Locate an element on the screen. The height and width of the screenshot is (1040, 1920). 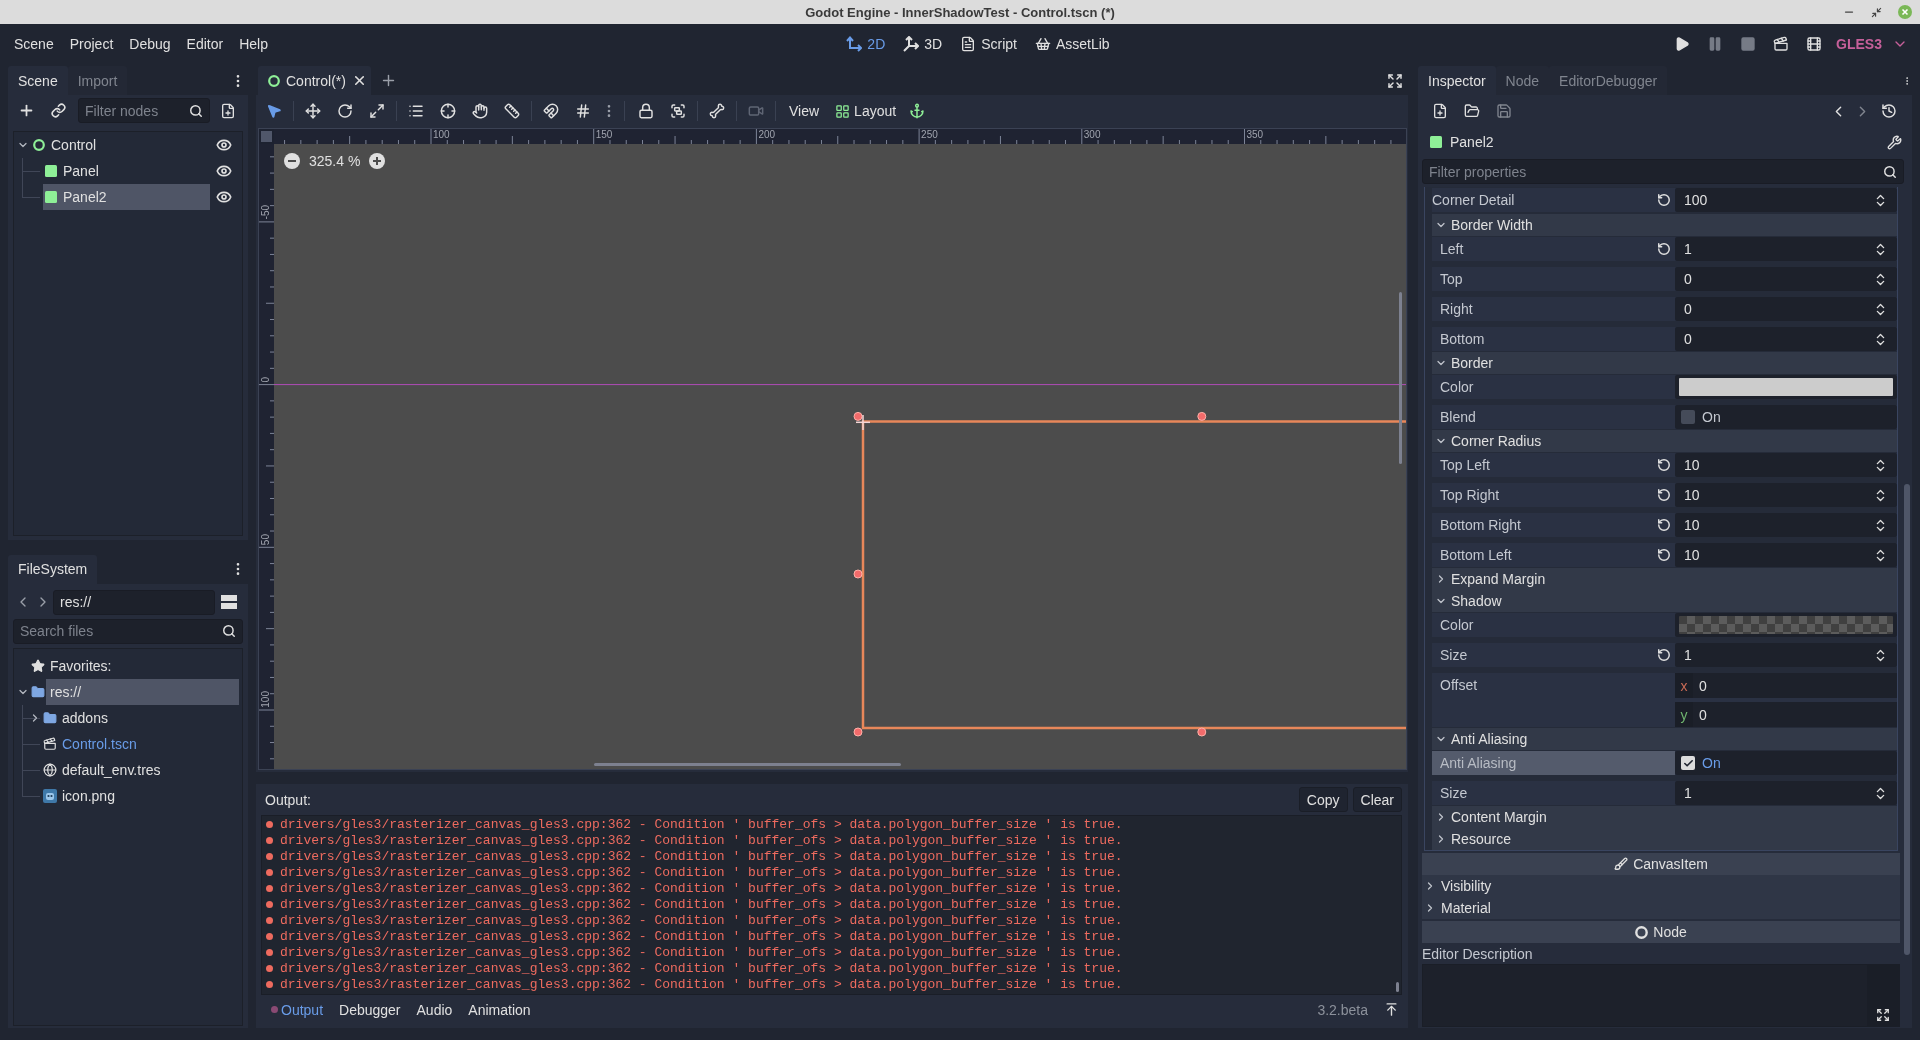
section-header: Border Width is located at coordinates (1664, 225).